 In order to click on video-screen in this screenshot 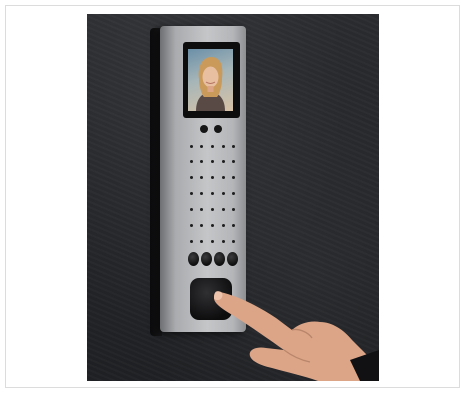, I will do `click(210, 80)`.